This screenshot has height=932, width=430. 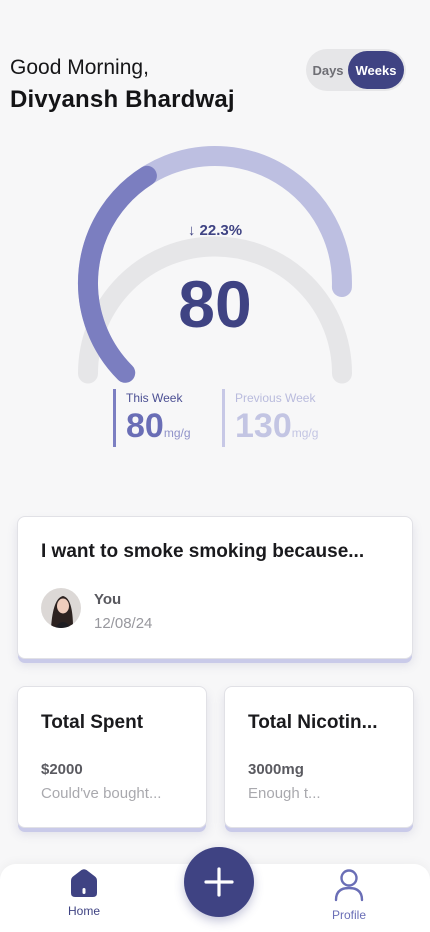 What do you see at coordinates (348, 915) in the screenshot?
I see `nav-profile-label: Profile` at bounding box center [348, 915].